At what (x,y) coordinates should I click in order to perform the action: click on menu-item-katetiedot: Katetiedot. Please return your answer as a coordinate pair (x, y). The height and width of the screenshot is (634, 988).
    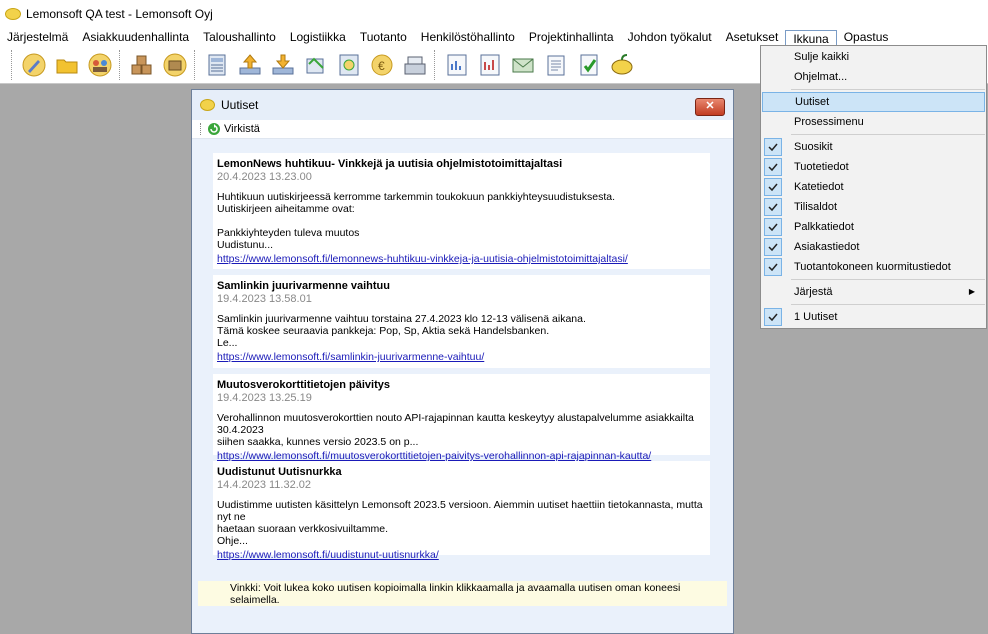
    Looking at the image, I should click on (873, 187).